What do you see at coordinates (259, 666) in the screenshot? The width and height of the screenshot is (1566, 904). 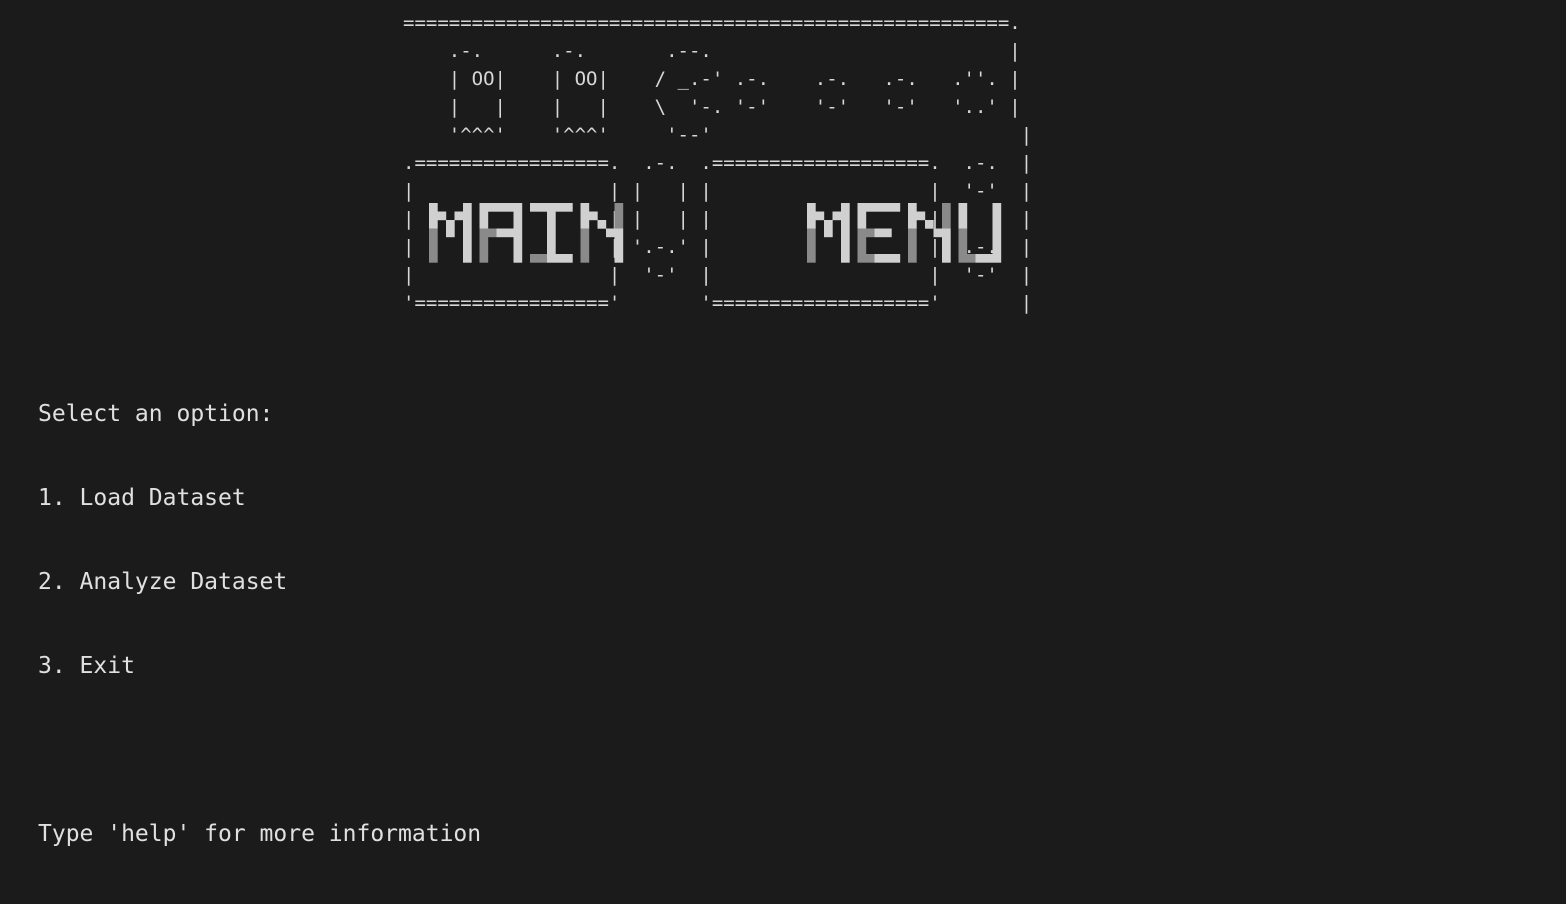 I see `menu-option-exit: 3. Exit` at bounding box center [259, 666].